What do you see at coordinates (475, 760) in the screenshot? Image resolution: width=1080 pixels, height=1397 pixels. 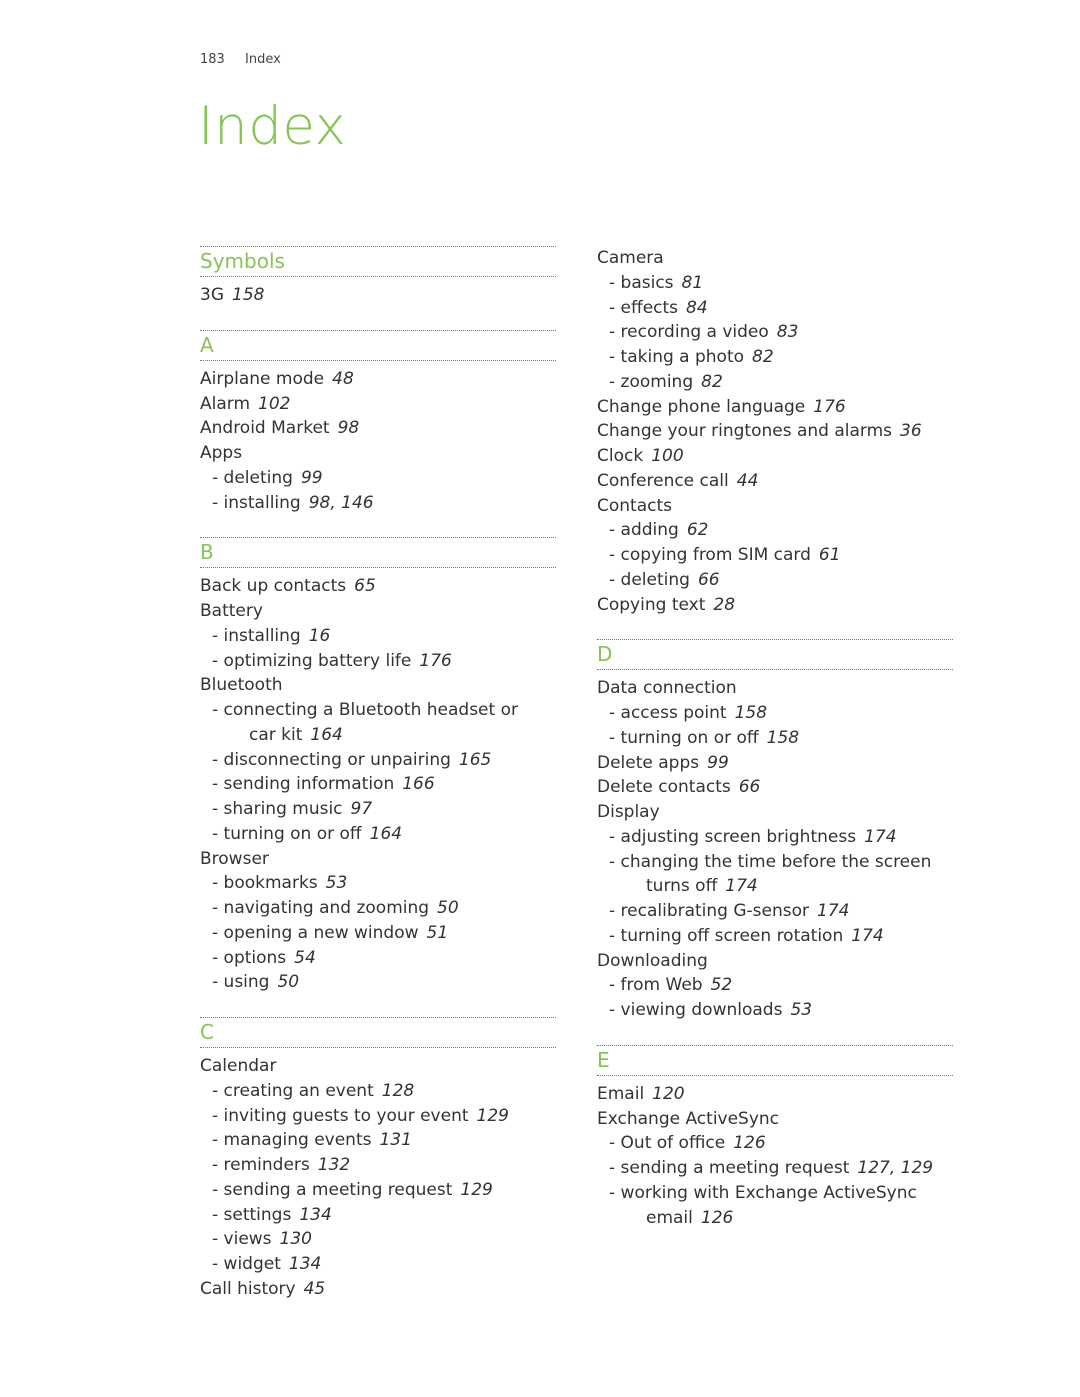 I see `page-reference: 165` at bounding box center [475, 760].